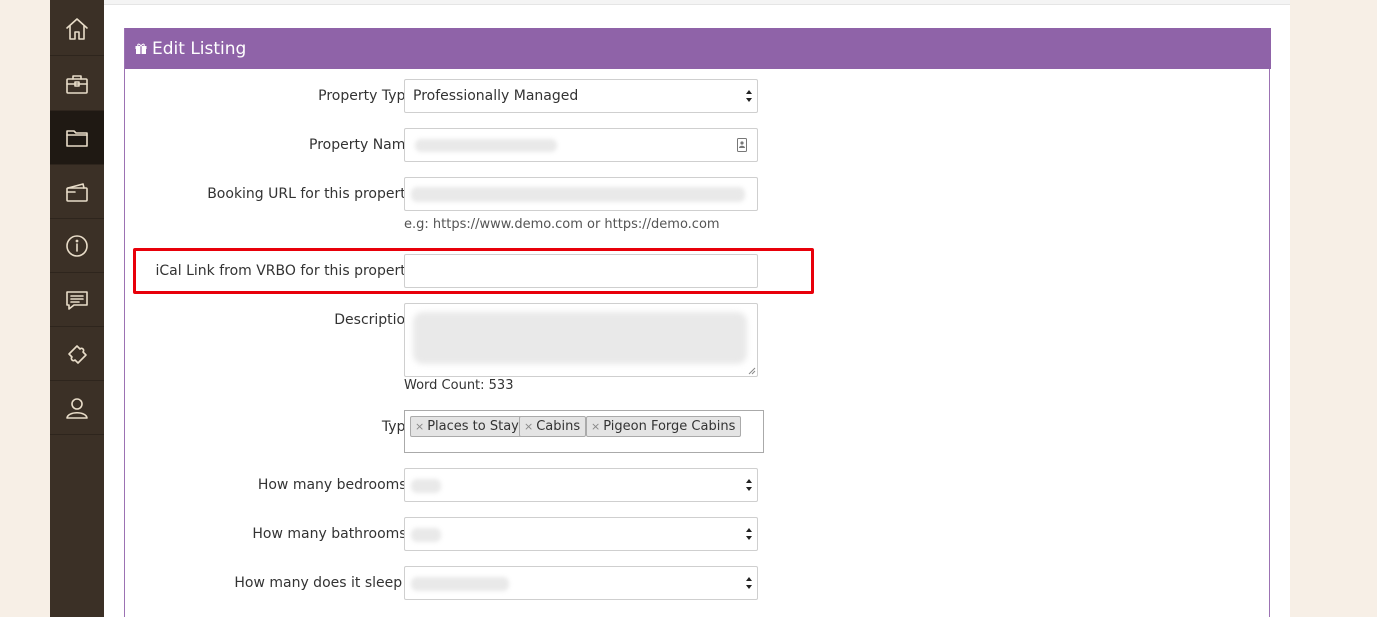 The image size is (1377, 617). Describe the element at coordinates (581, 96) in the screenshot. I see `property-type-select: Professionally Managed` at that location.